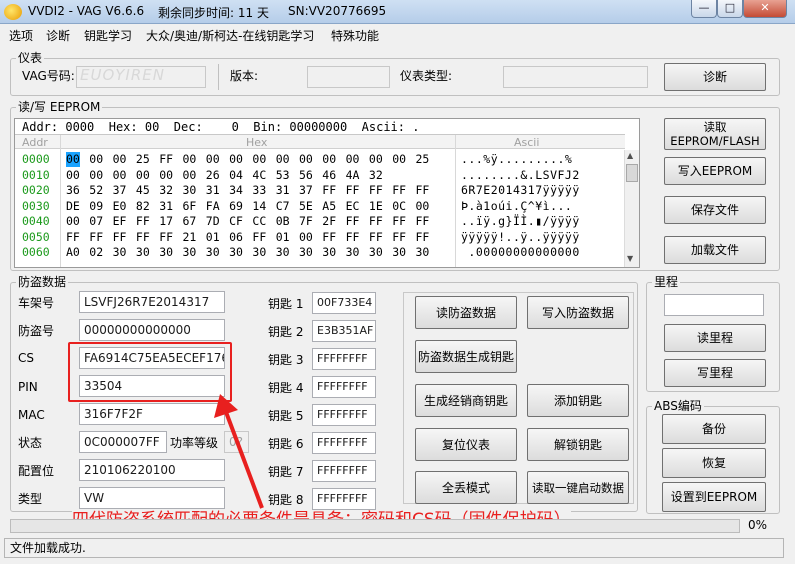 This screenshot has height=564, width=795. Describe the element at coordinates (632, 173) in the screenshot. I see `scroll-thumb` at that location.